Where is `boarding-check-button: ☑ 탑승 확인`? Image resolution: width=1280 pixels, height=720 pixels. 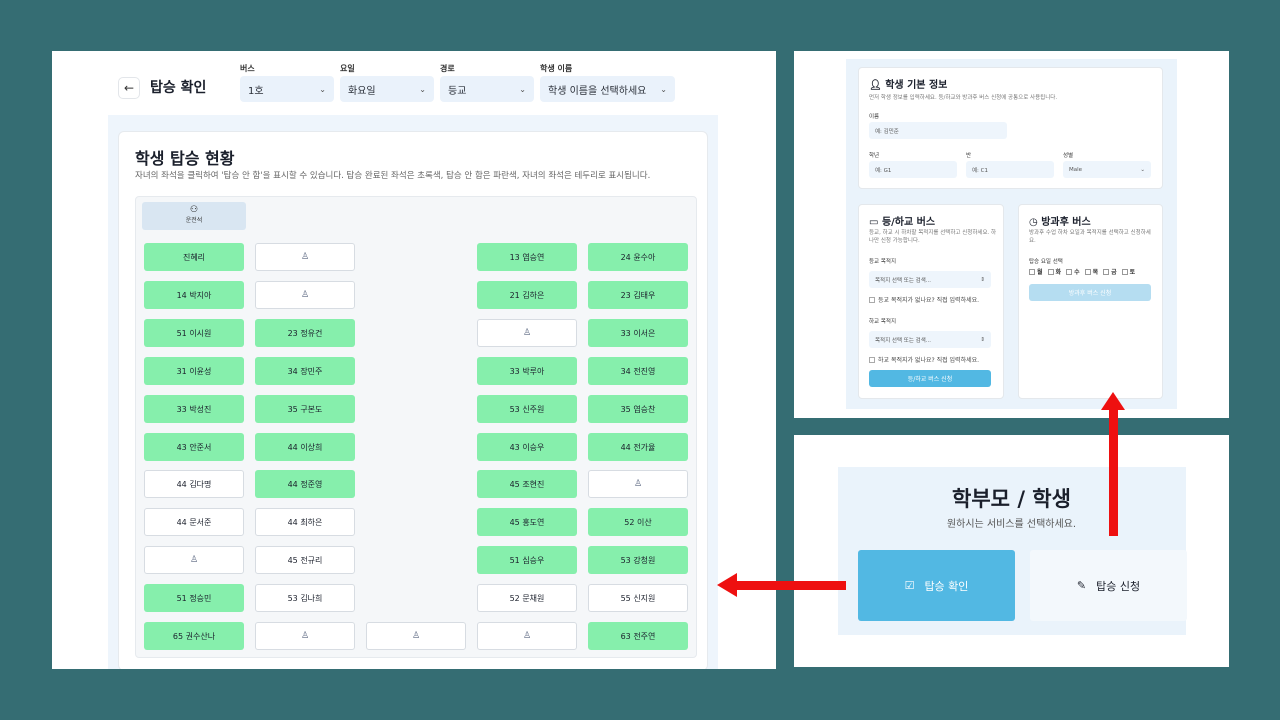
boarding-check-button: ☑ 탑승 확인 is located at coordinates (936, 585).